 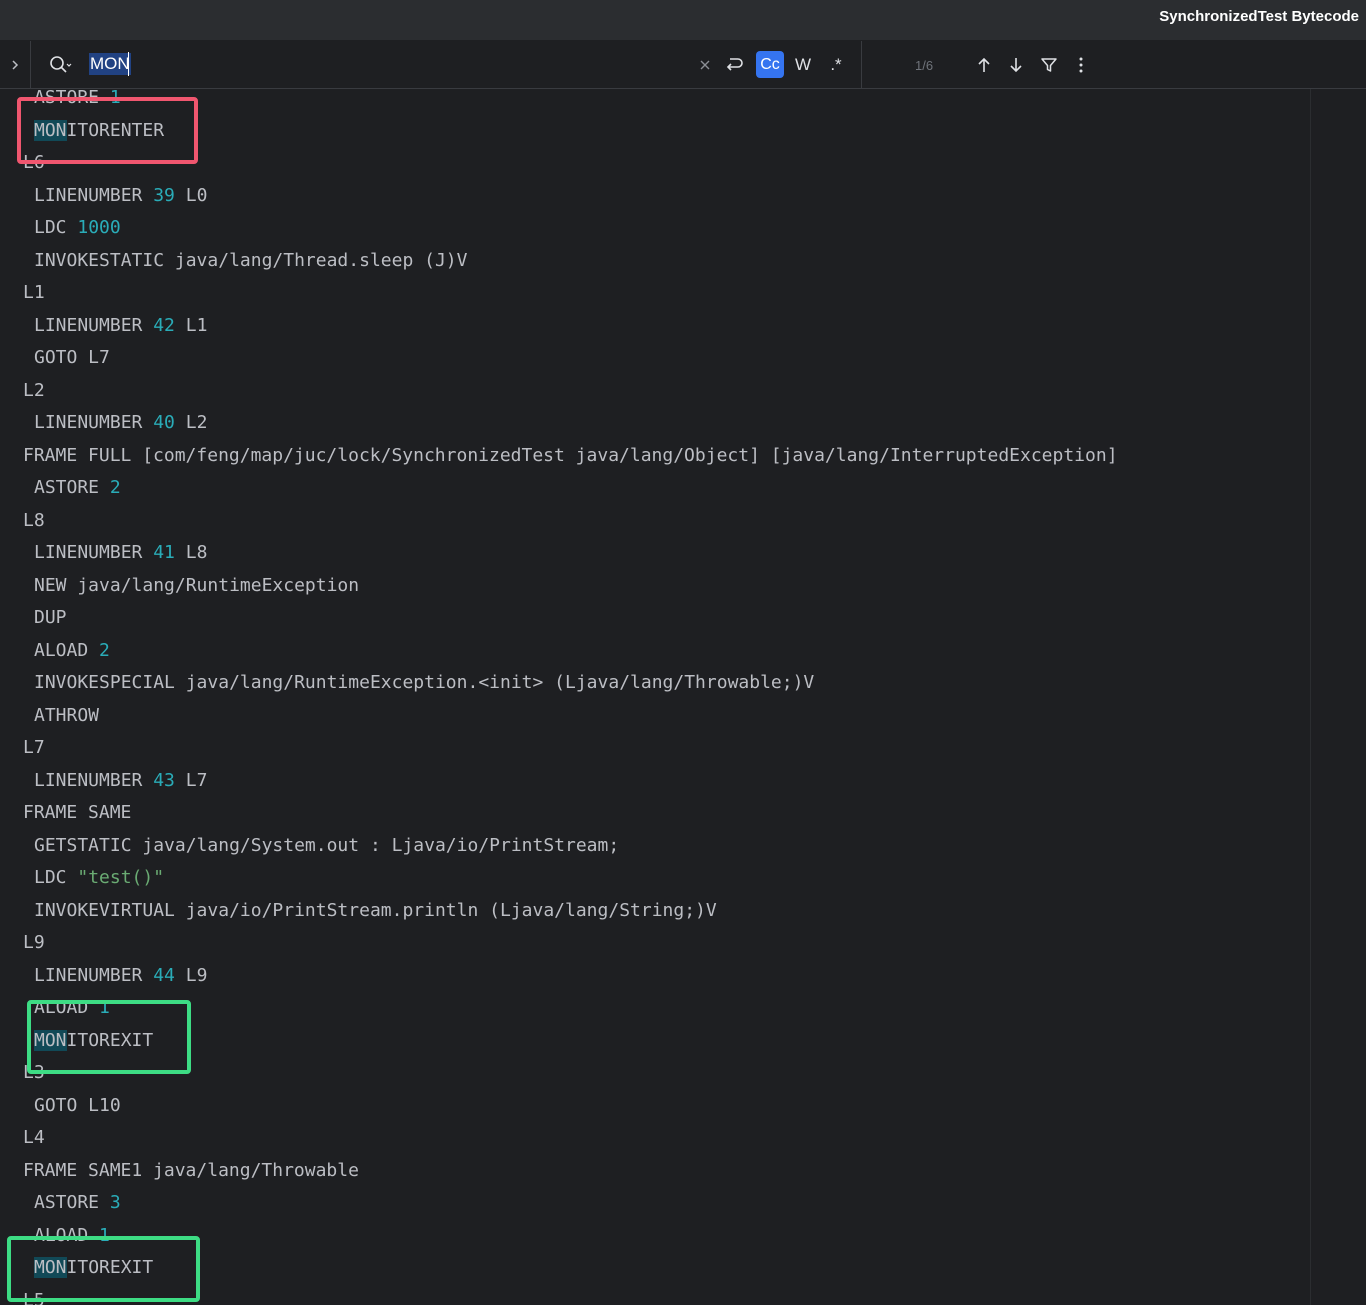 I want to click on previous-match-button, so click(x=984, y=65).